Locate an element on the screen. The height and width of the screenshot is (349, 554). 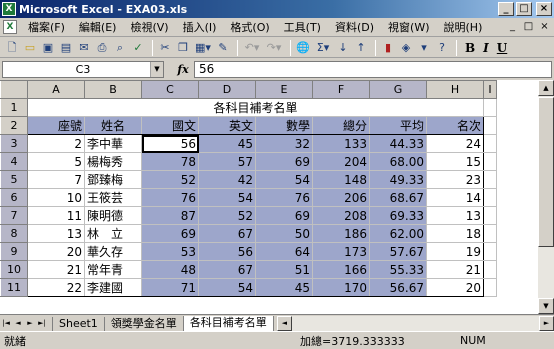
column-header-g: G is located at coordinates (398, 89).